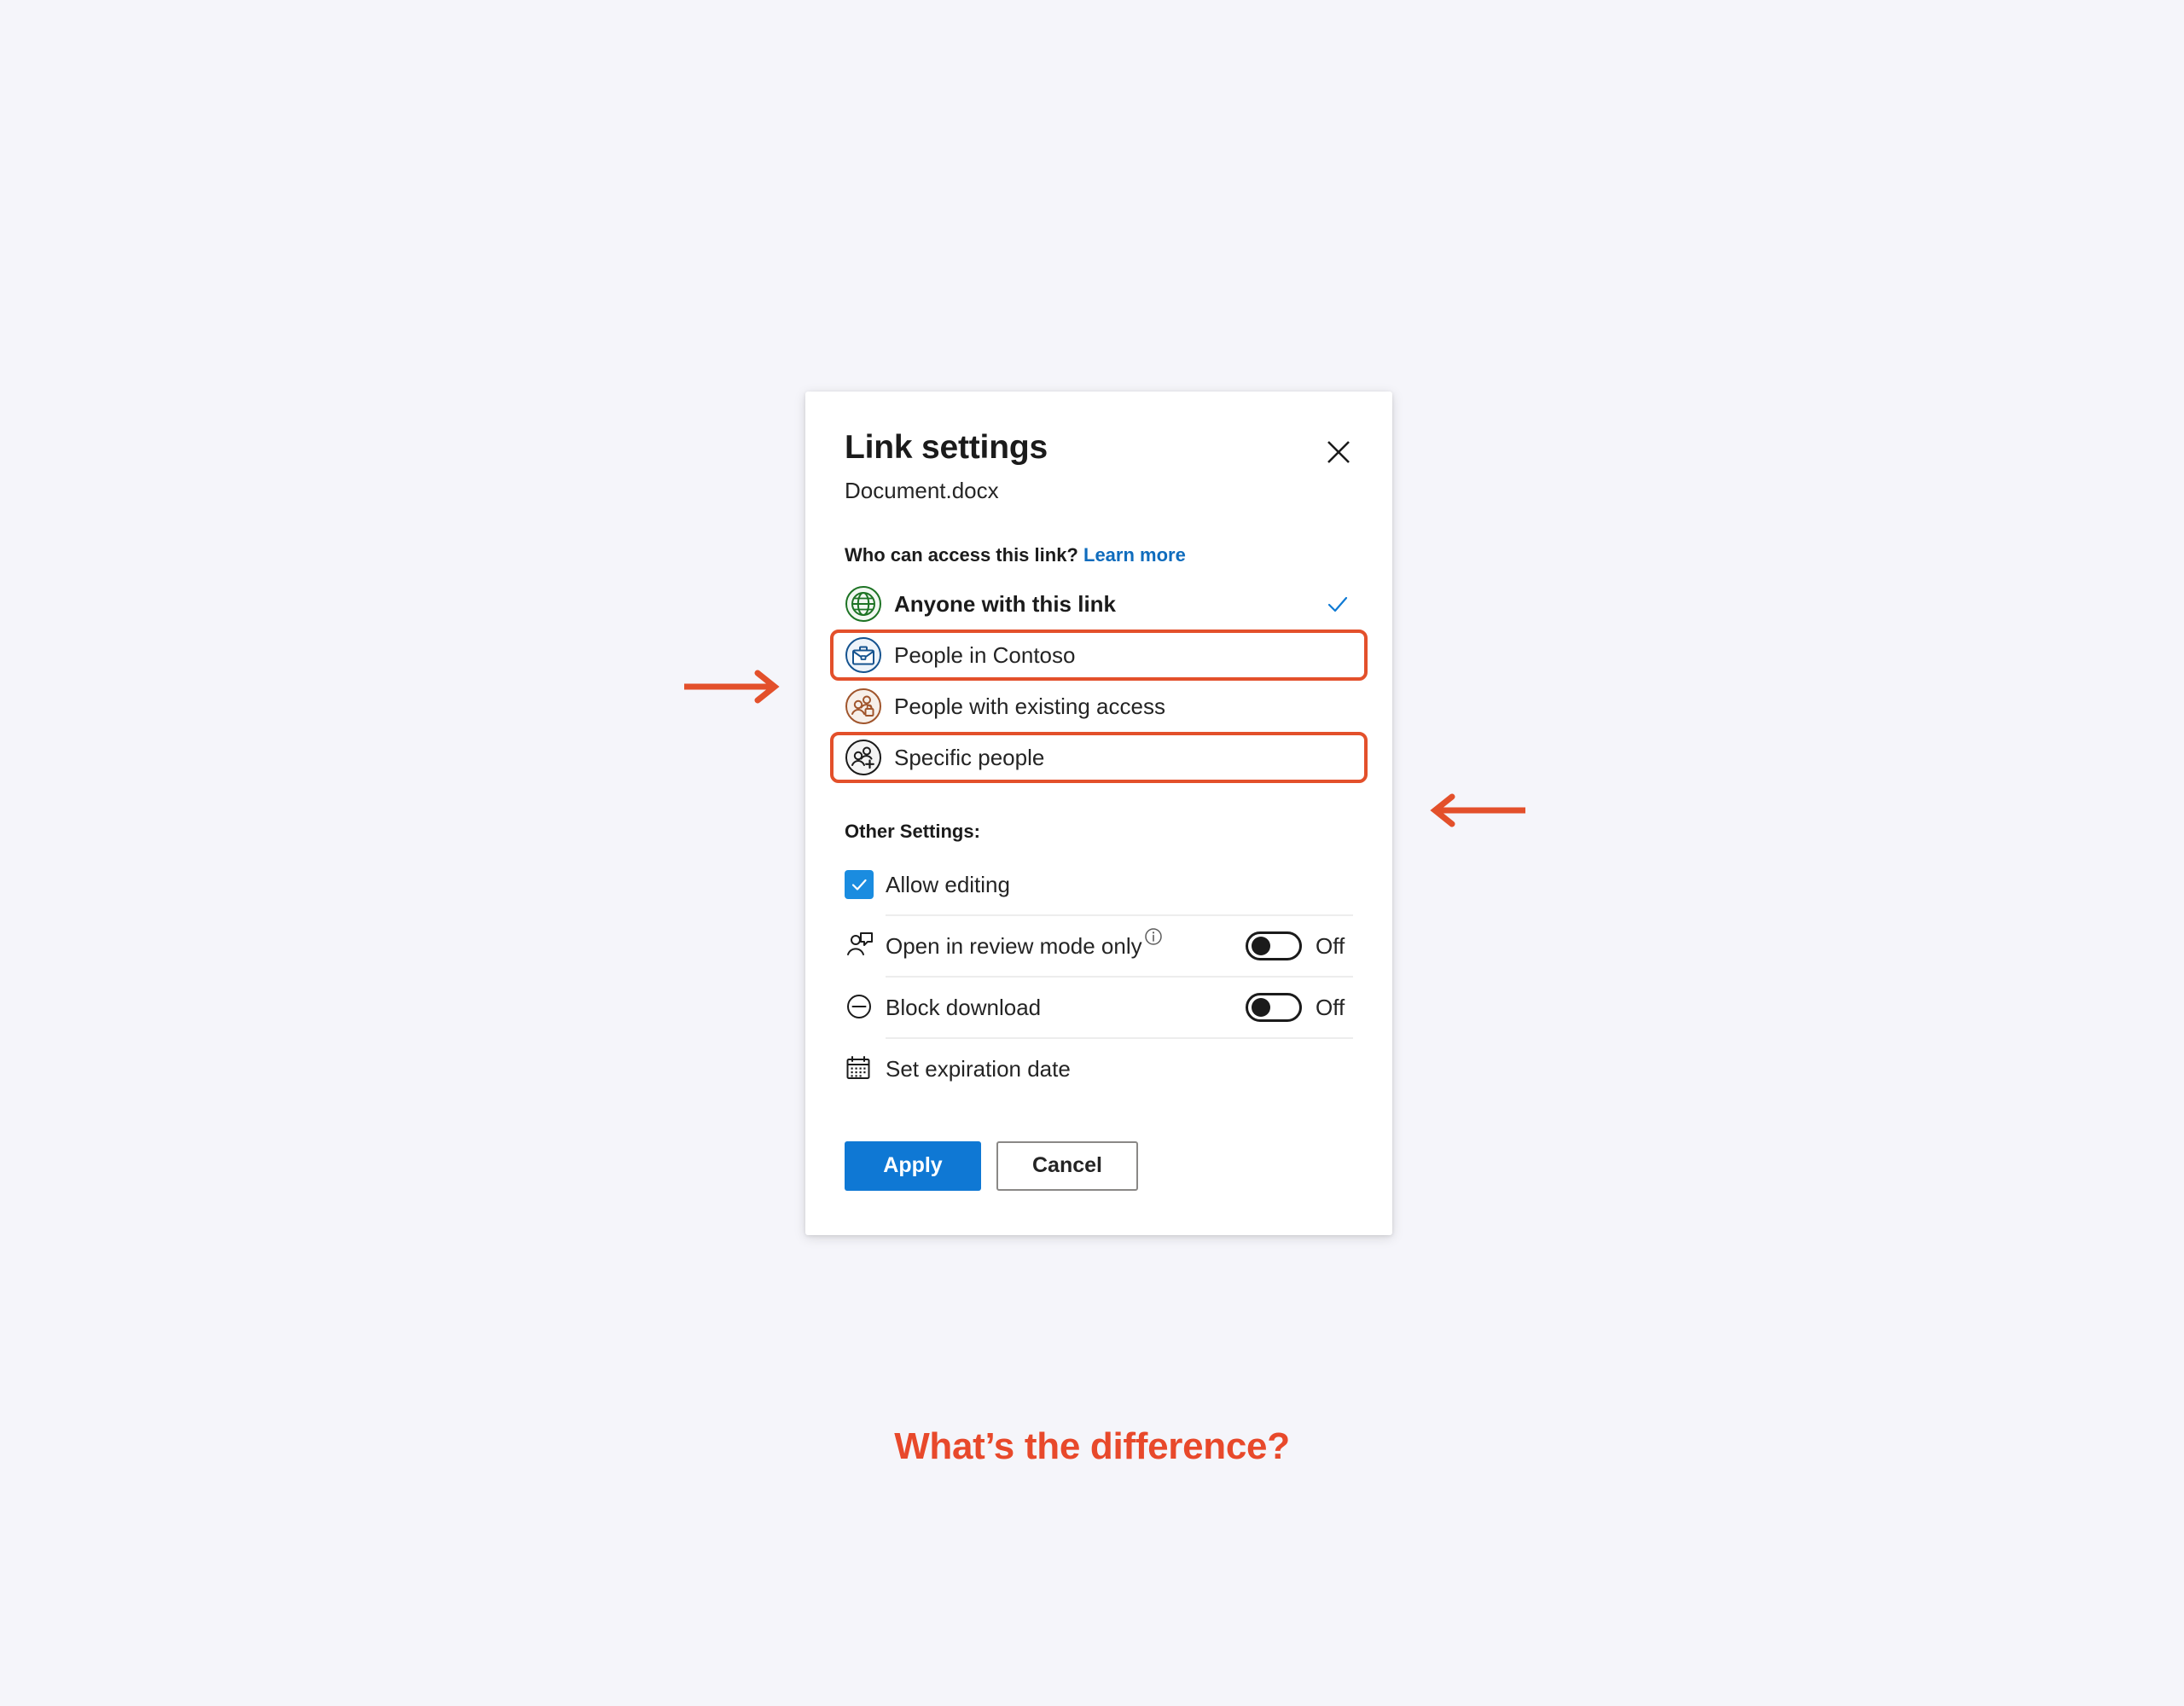 The height and width of the screenshot is (1706, 2184). I want to click on access-options-list: Anyone with this link People in Contoso, so click(1099, 680).